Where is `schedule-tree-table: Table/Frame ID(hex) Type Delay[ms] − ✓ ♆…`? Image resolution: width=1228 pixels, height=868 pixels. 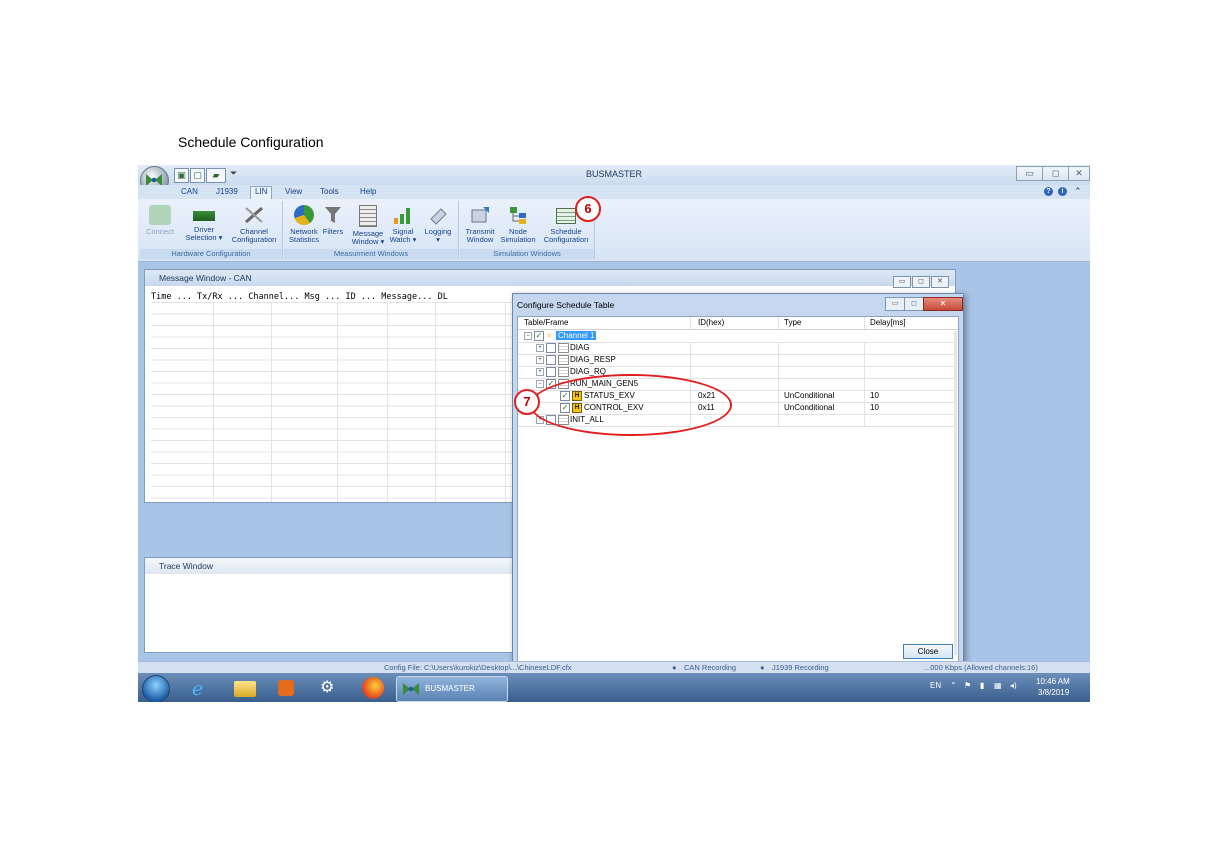
schedule-tree-table: Table/Frame ID(hex) Type Delay[ms] − ✓ ♆… is located at coordinates (738, 489).